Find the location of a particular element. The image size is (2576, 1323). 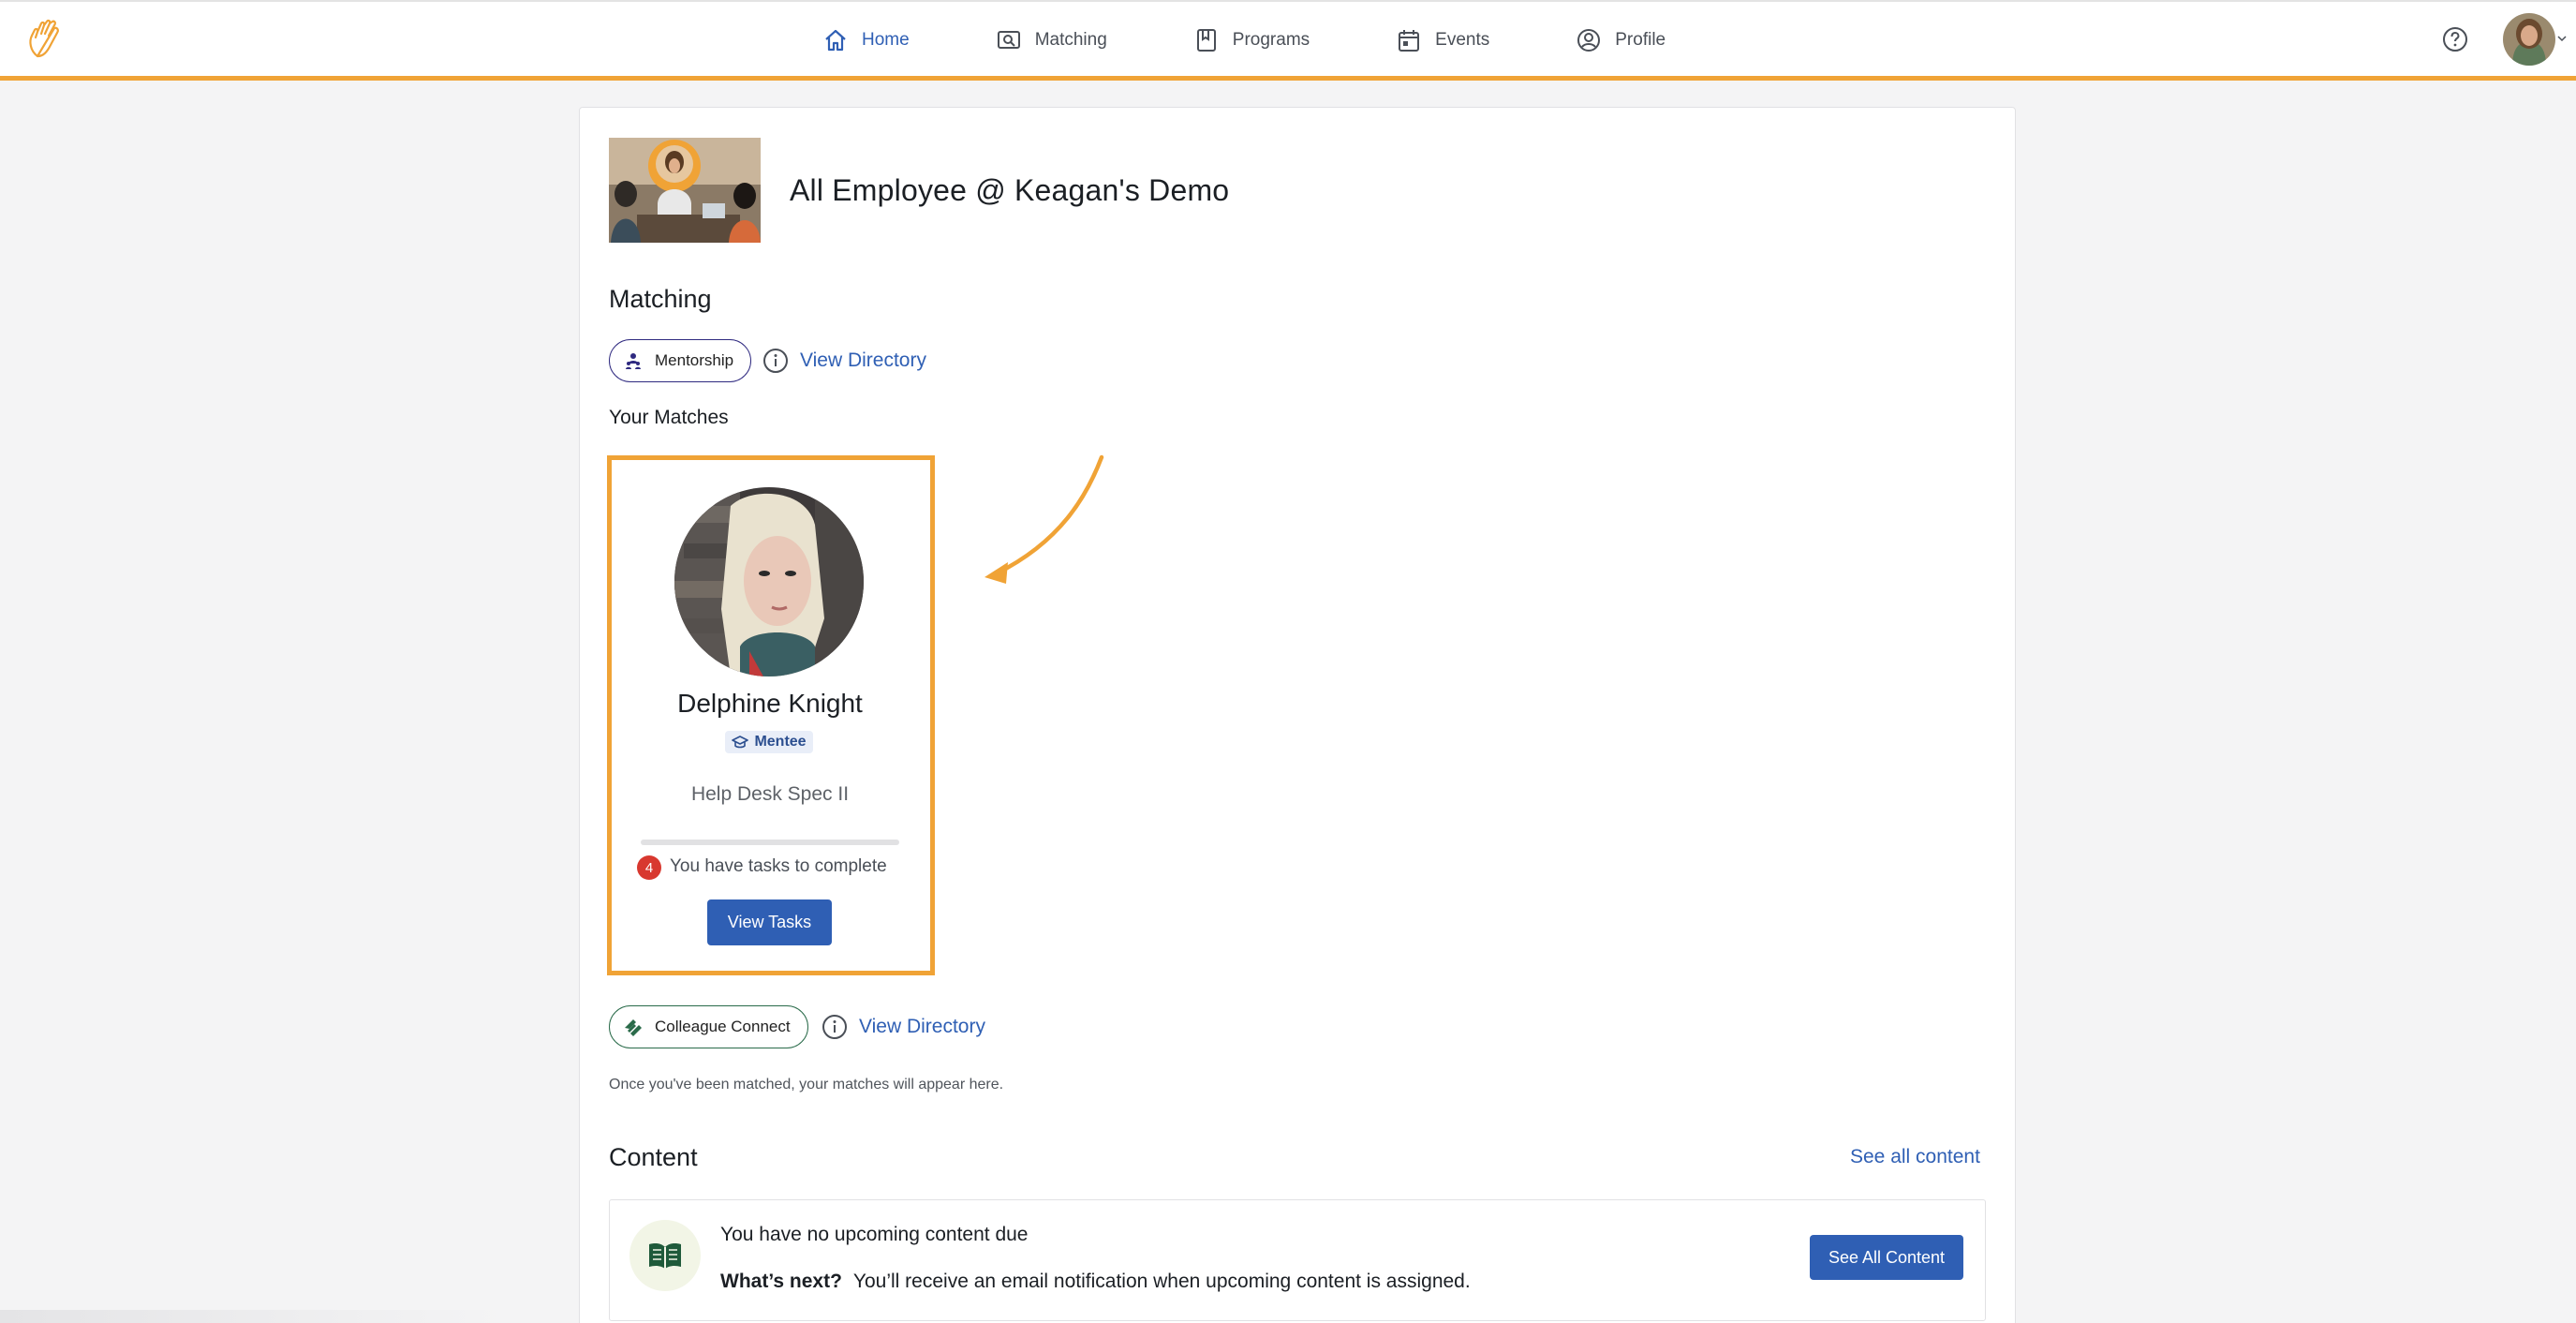

nav-home: Home is located at coordinates (866, 40).